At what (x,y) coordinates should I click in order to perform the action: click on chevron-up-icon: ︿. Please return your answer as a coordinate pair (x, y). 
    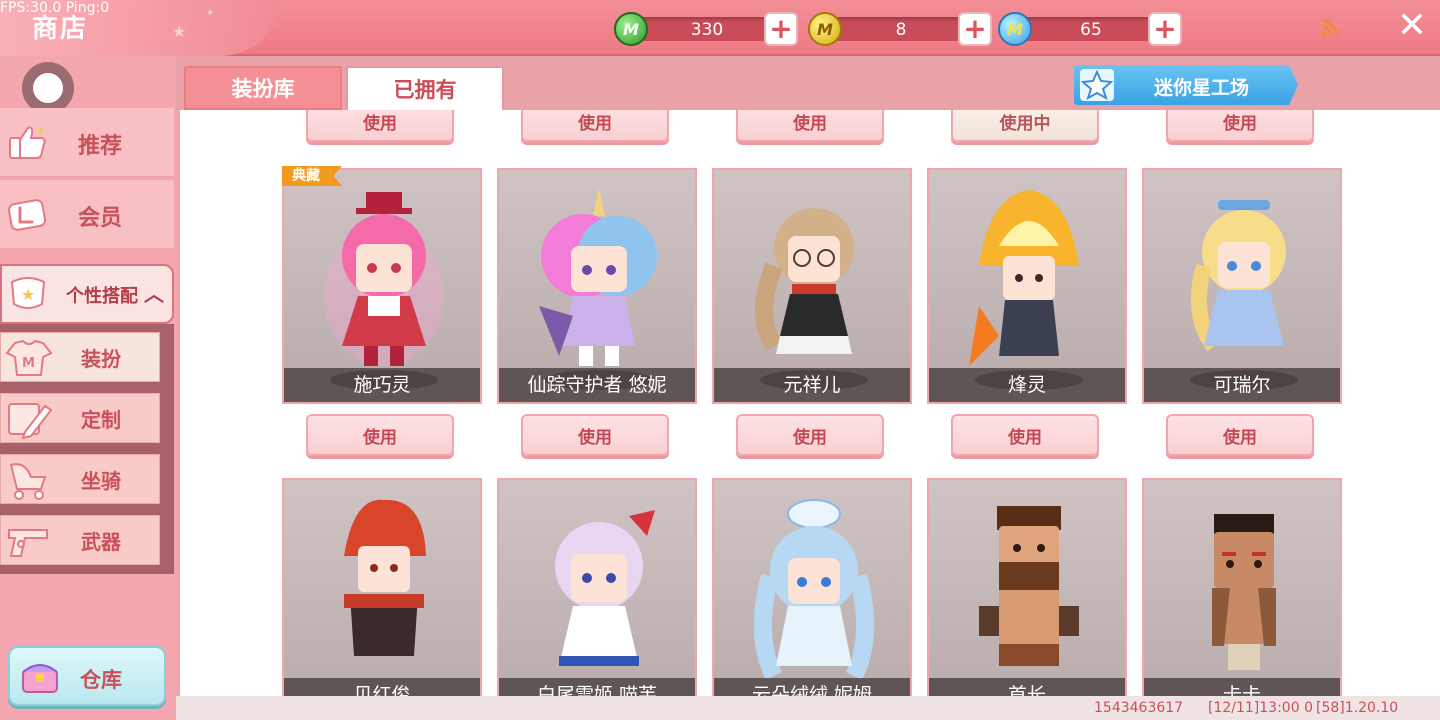
    Looking at the image, I should click on (154, 294).